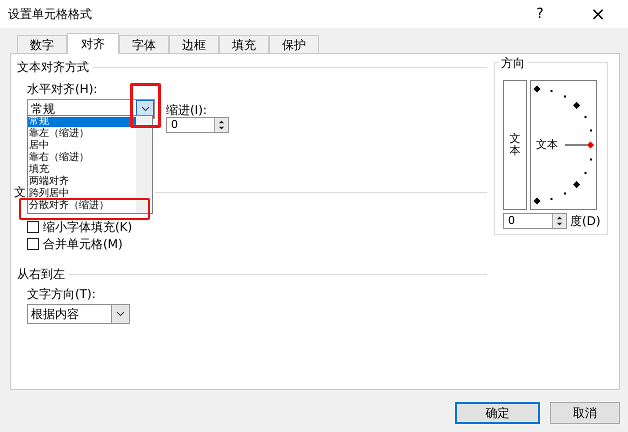  Describe the element at coordinates (563, 145) in the screenshot. I see `orientation-dial: 文本` at that location.